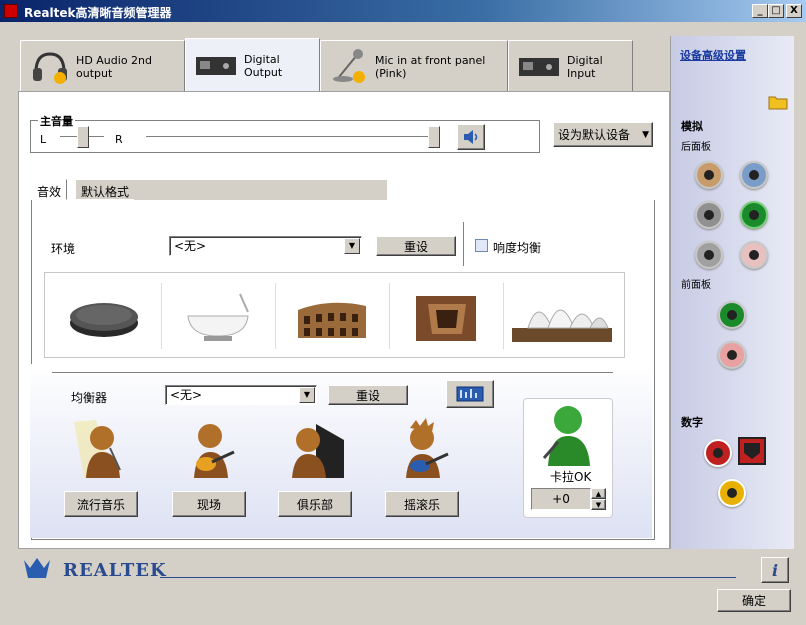 Image resolution: width=806 pixels, height=625 pixels. What do you see at coordinates (709, 175) in the screenshot?
I see `jack-tan` at bounding box center [709, 175].